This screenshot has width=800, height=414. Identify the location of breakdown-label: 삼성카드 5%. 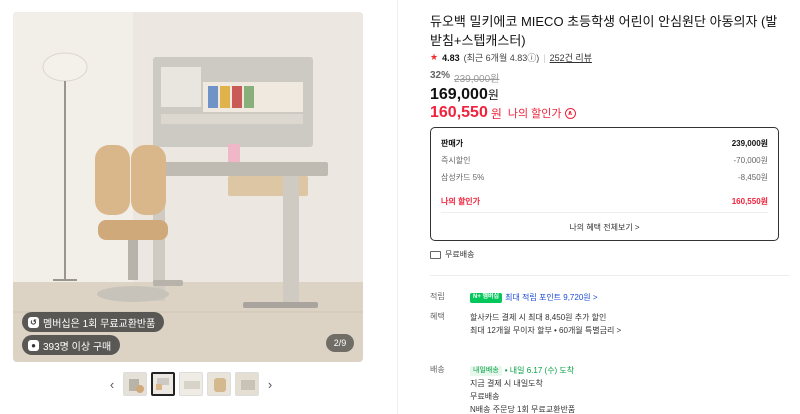
(463, 177).